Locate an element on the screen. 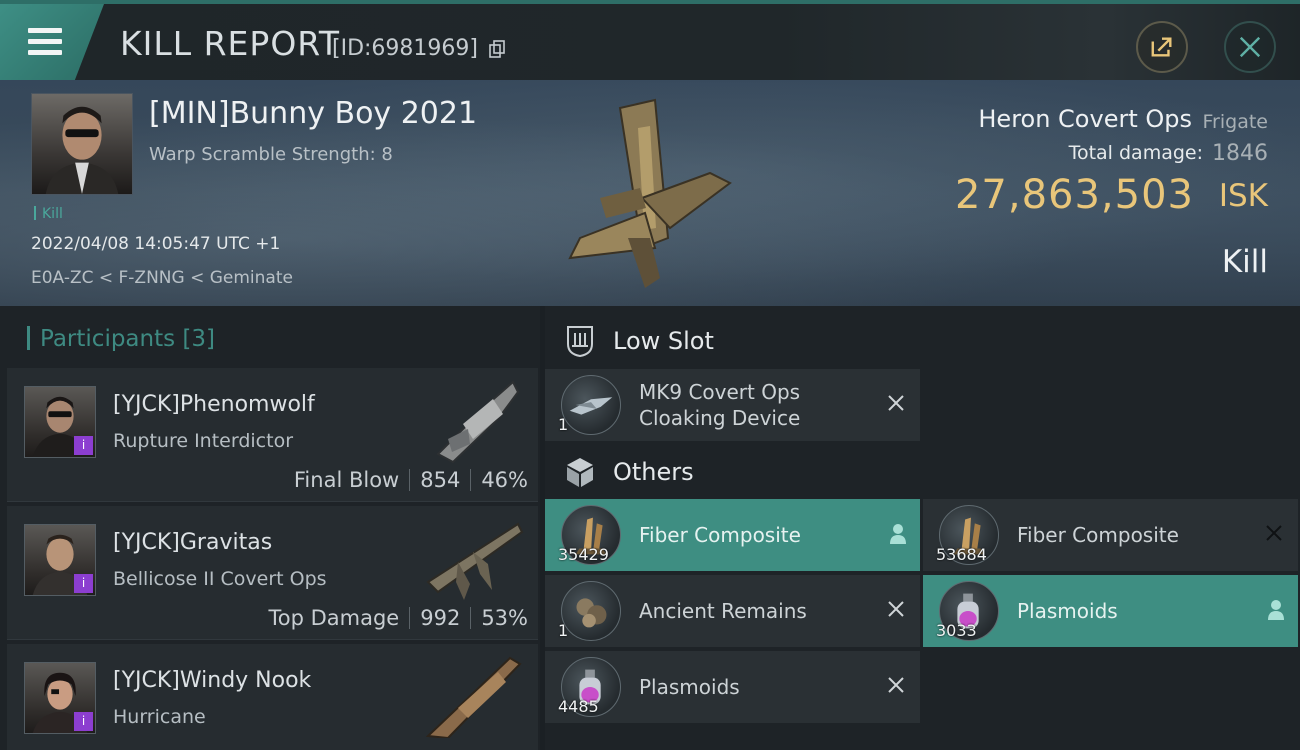  menu-icon is located at coordinates (45, 30).